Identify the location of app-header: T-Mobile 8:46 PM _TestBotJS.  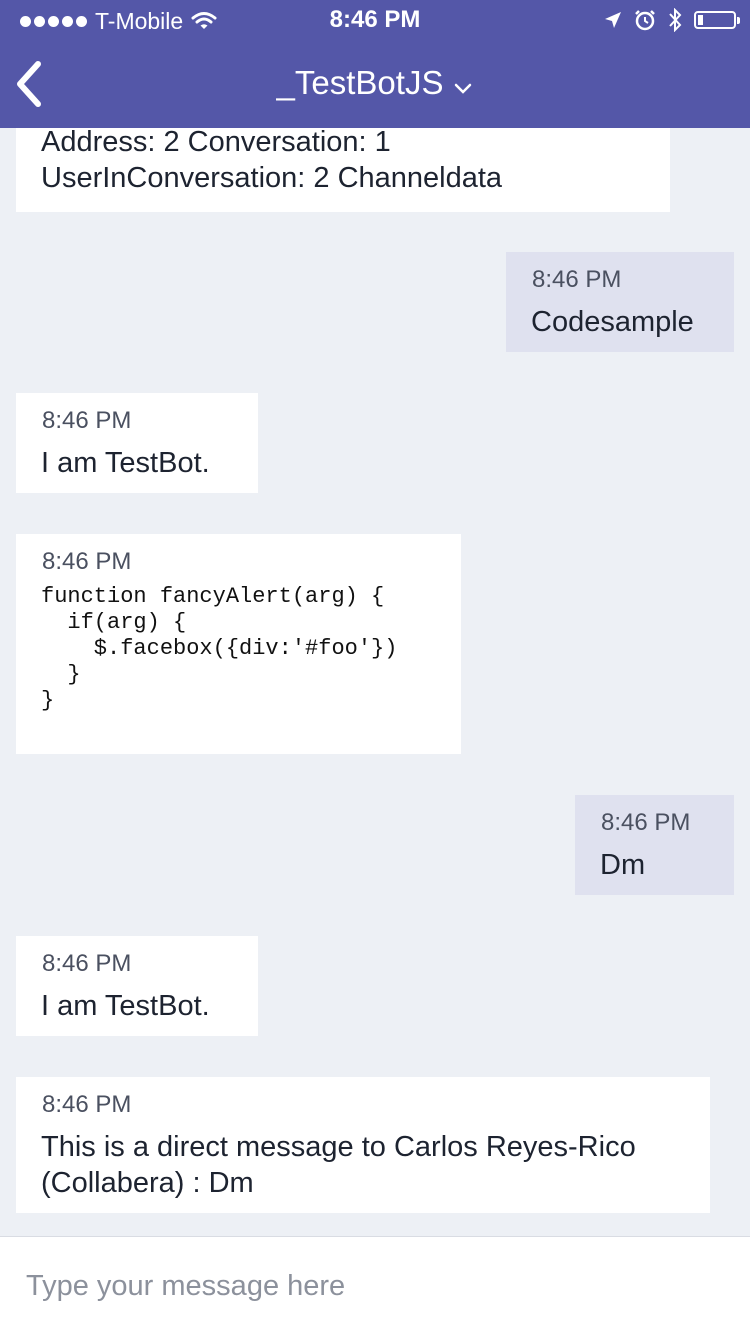
(375, 64).